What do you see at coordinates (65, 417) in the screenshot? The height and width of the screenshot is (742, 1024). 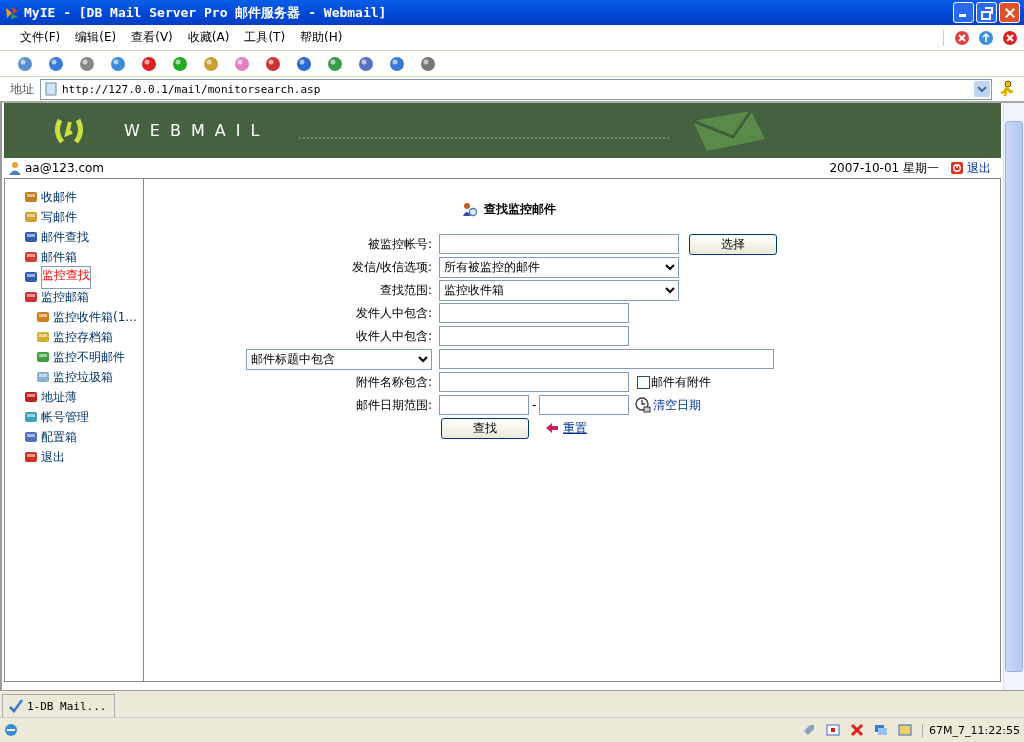 I see `sidebar-item: 帐号管理` at bounding box center [65, 417].